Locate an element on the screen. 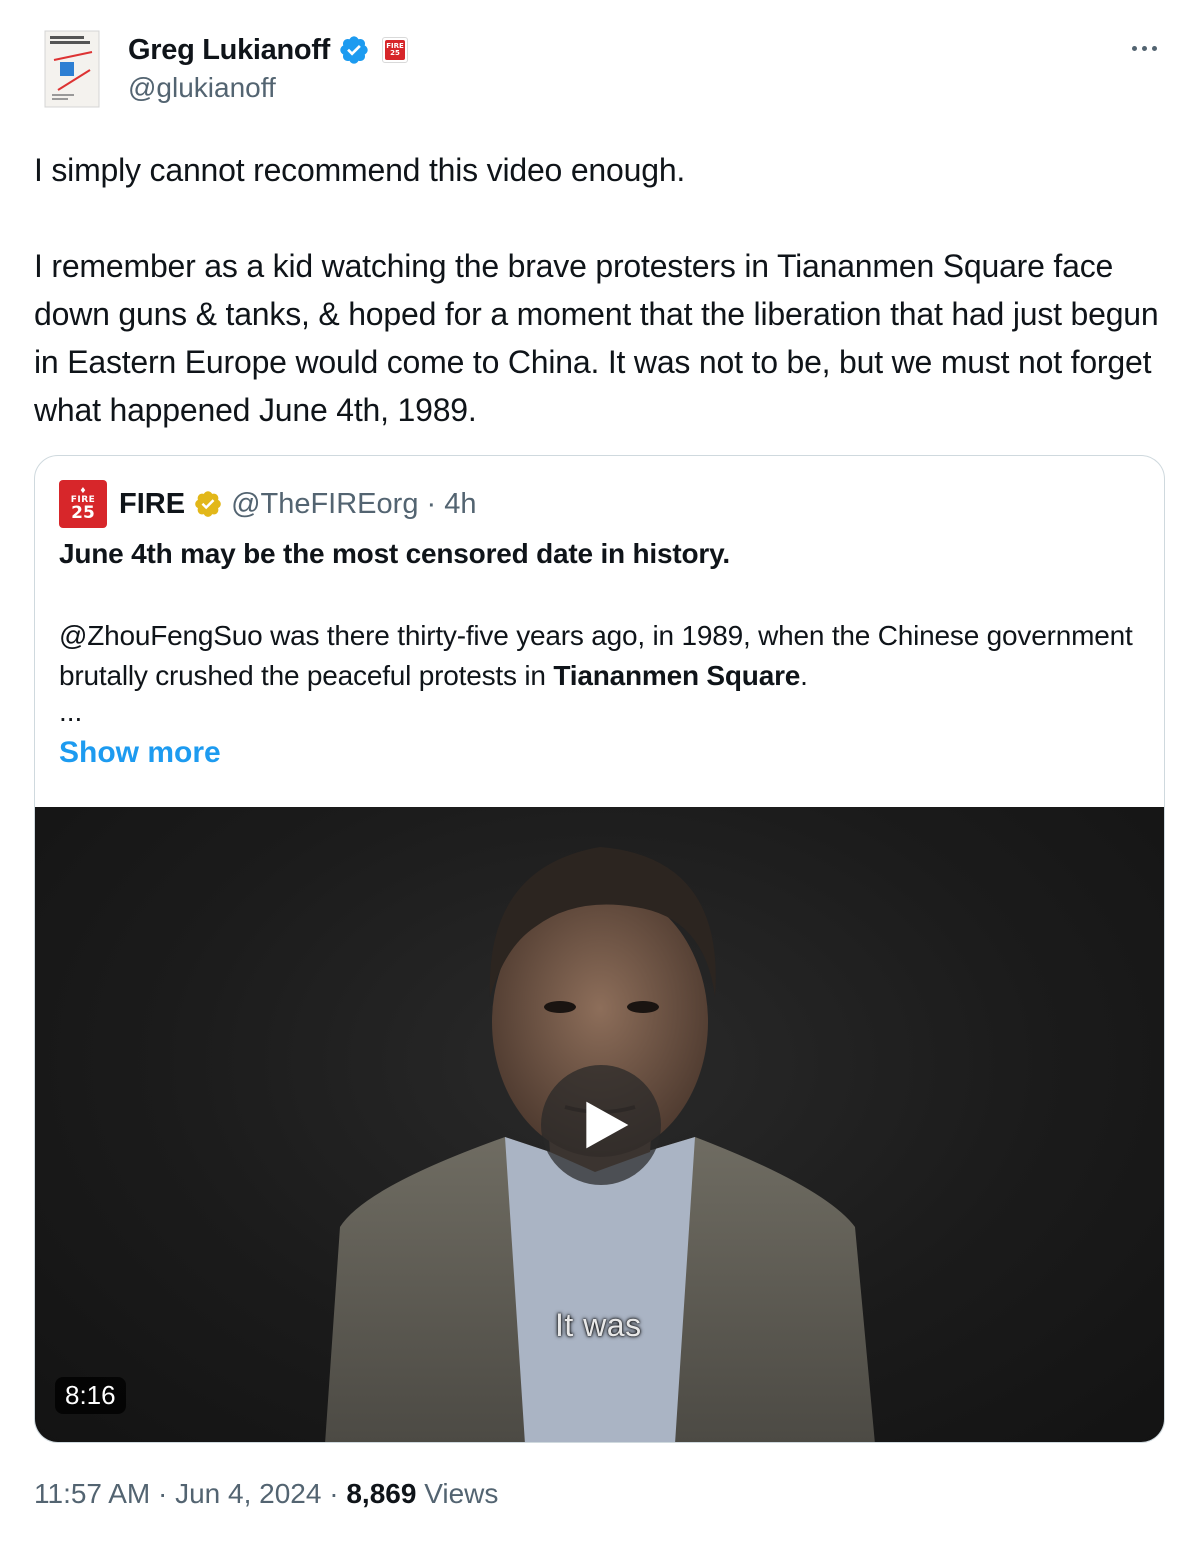 The width and height of the screenshot is (1200, 1544). verified-icon is located at coordinates (354, 50).